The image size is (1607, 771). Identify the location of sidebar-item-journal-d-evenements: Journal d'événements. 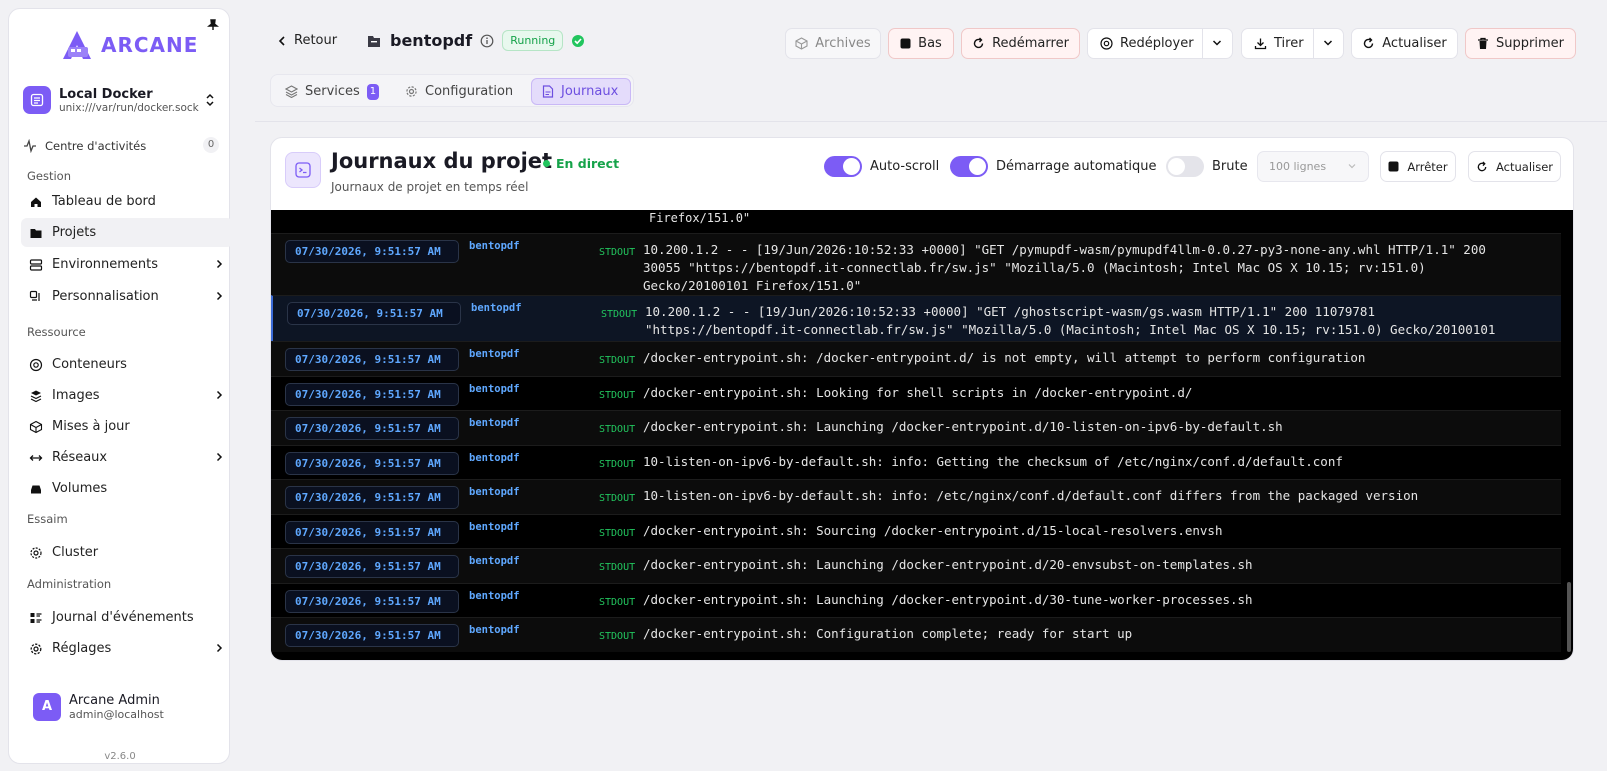
(127, 617).